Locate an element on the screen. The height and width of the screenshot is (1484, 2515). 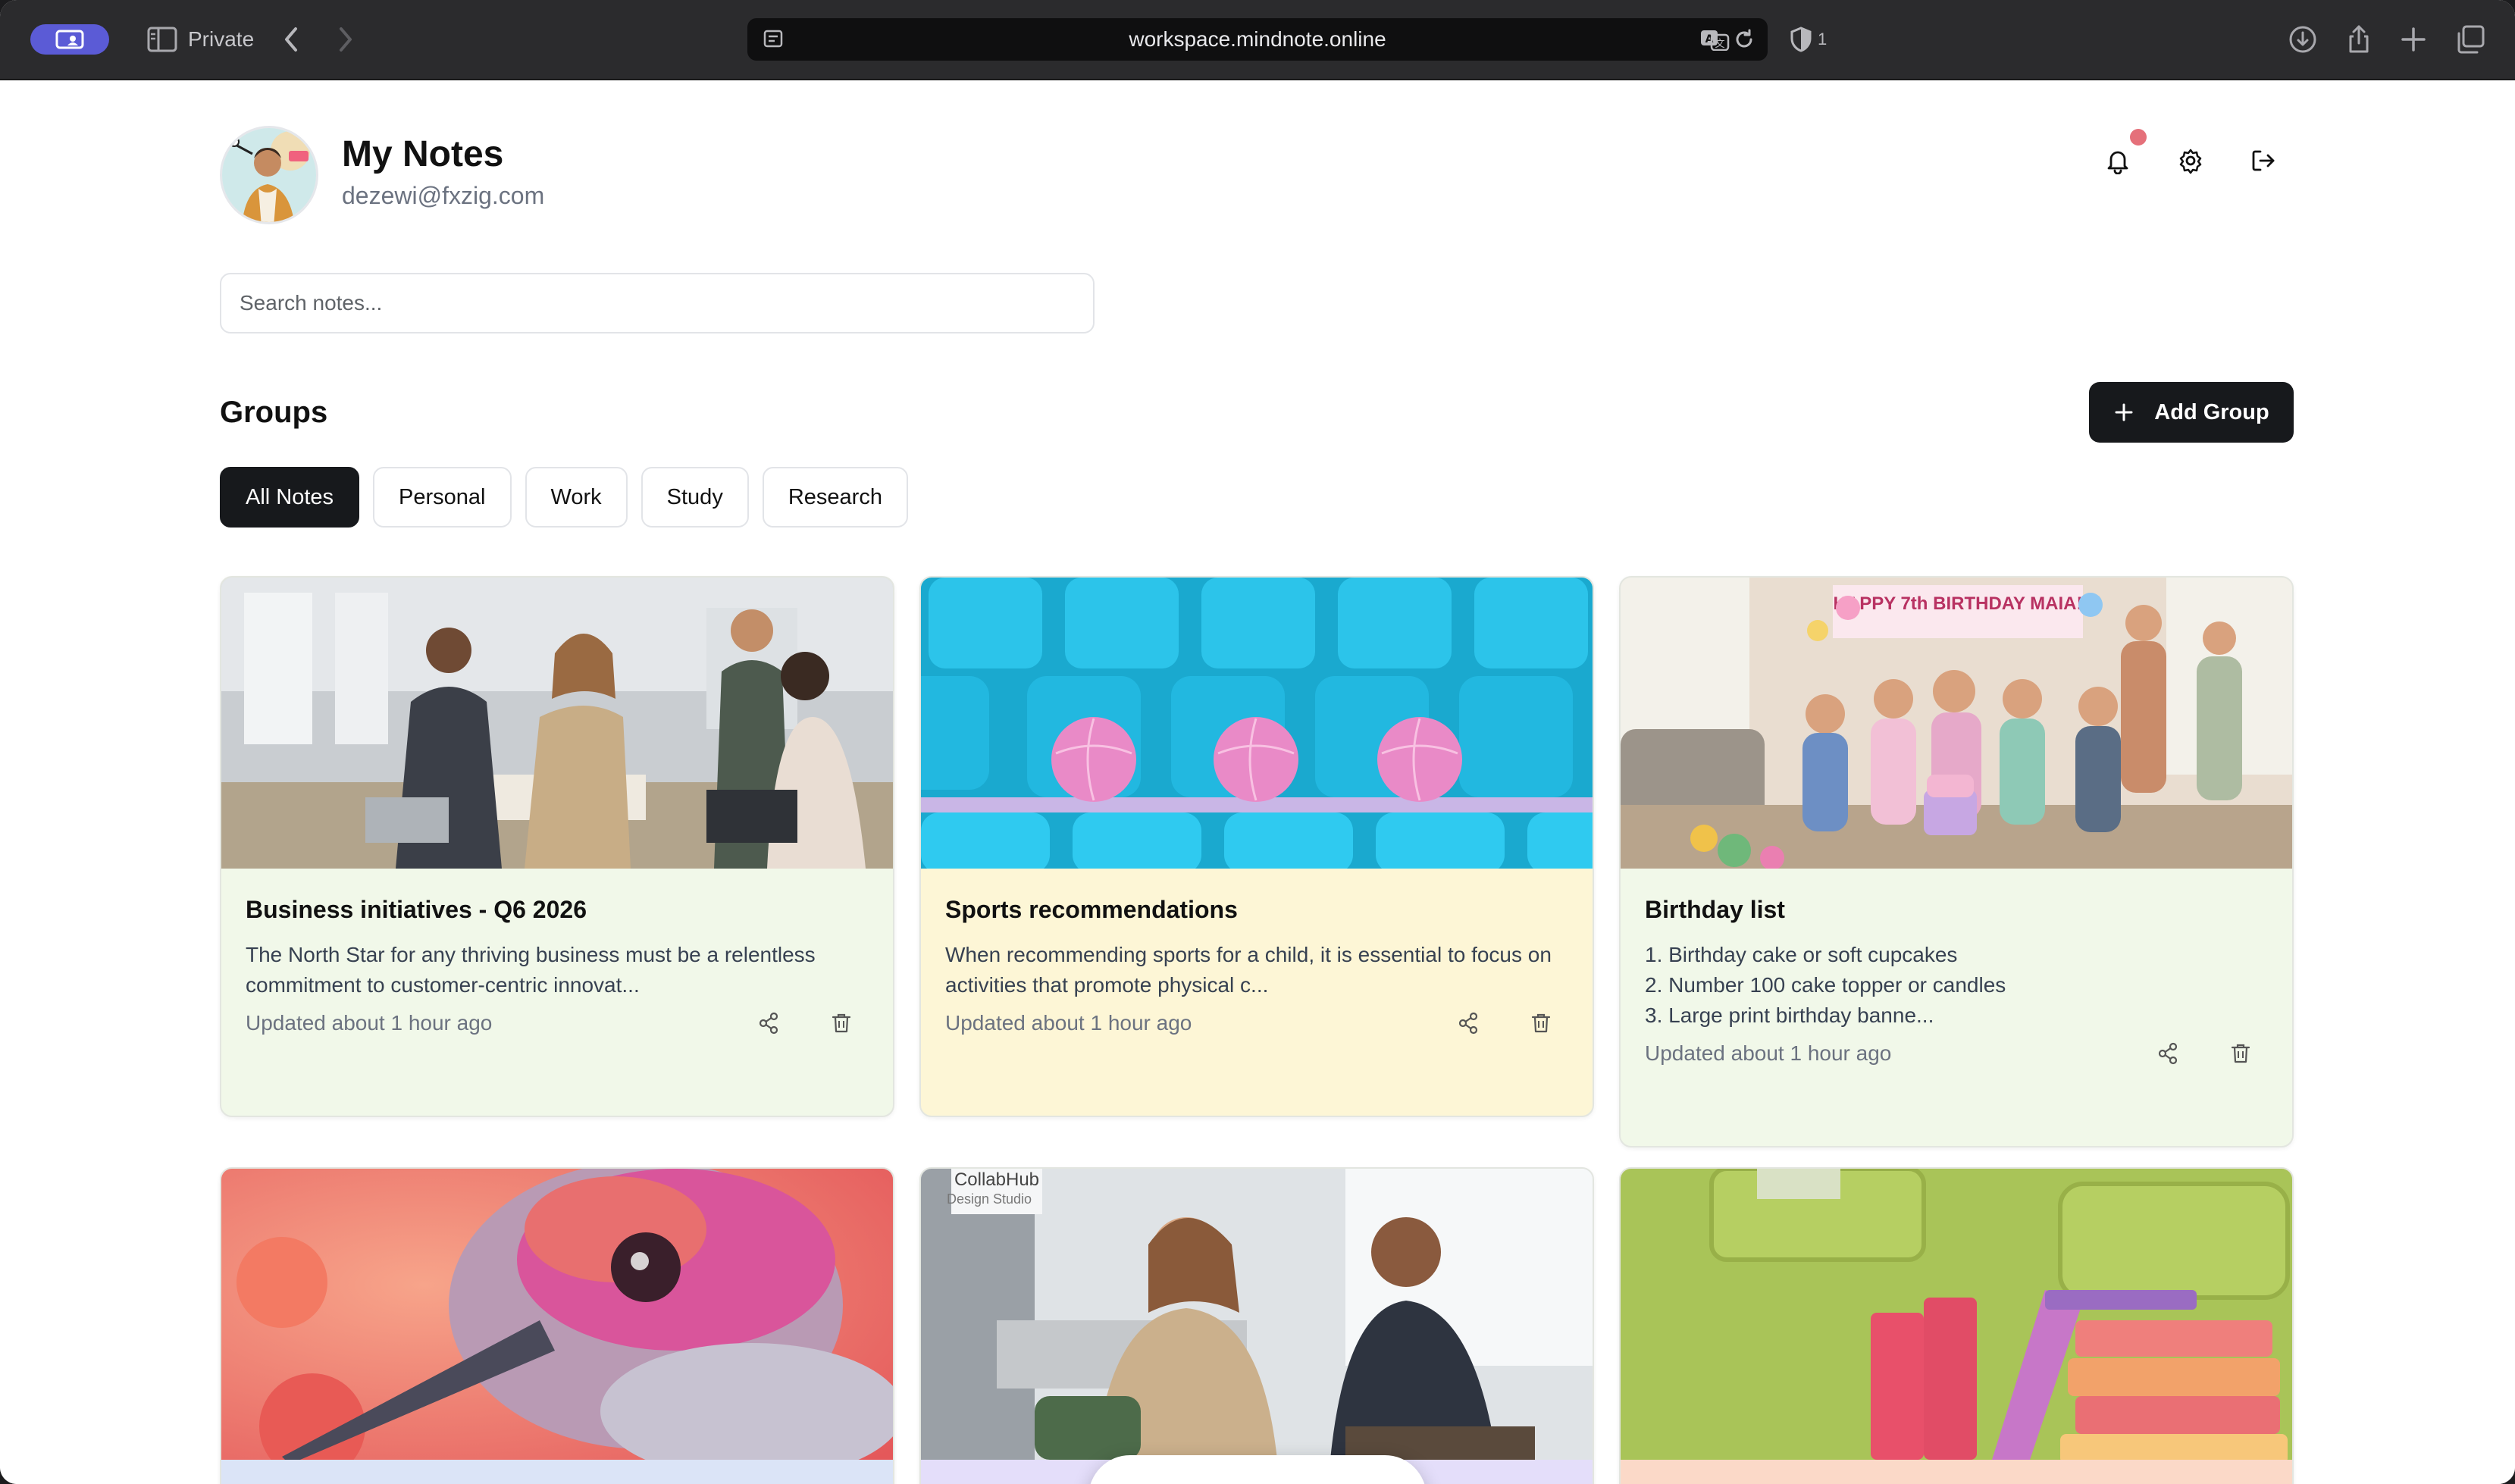
bottom-dock is located at coordinates (1257, 1470).